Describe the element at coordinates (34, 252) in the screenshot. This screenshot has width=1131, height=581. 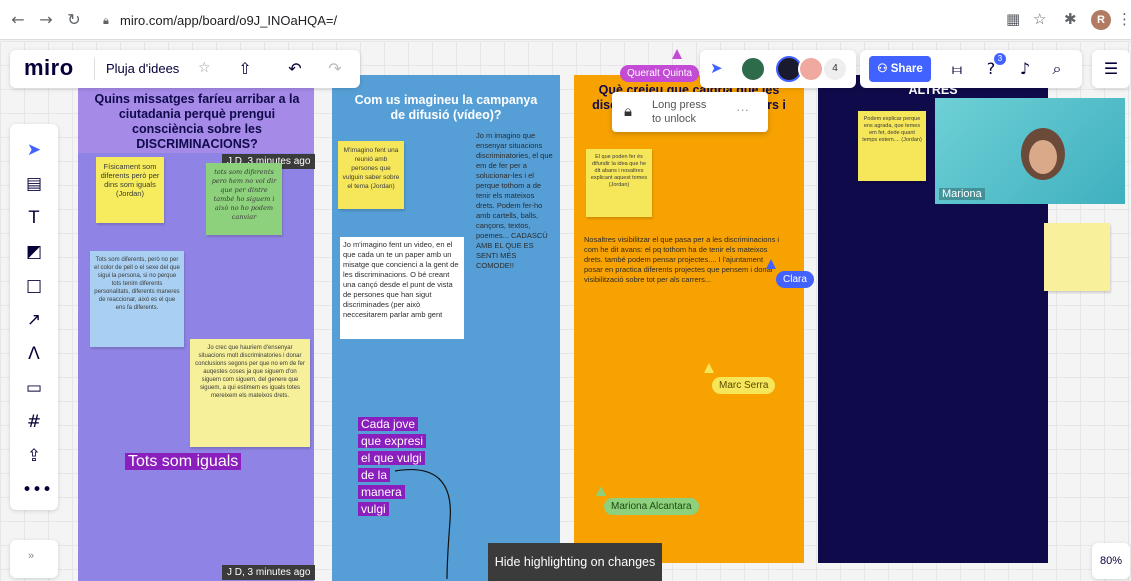
I see `sticky-note-icon: ◩` at that location.